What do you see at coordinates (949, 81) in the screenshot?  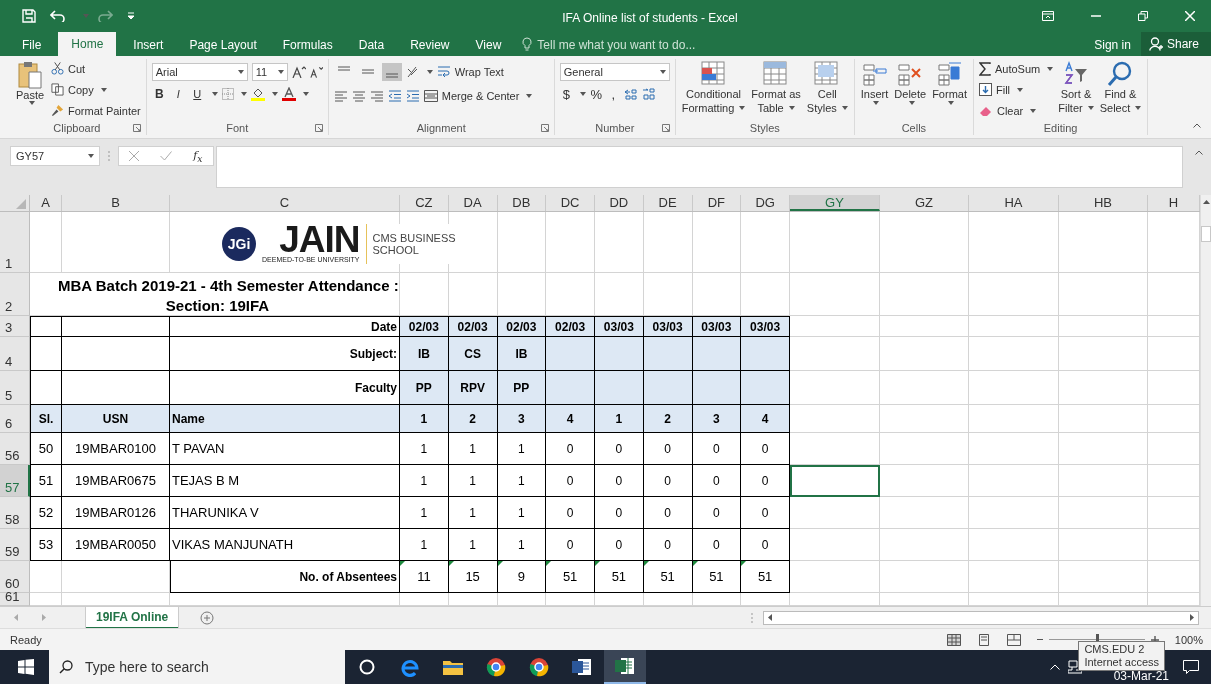 I see `cells-button: Format` at bounding box center [949, 81].